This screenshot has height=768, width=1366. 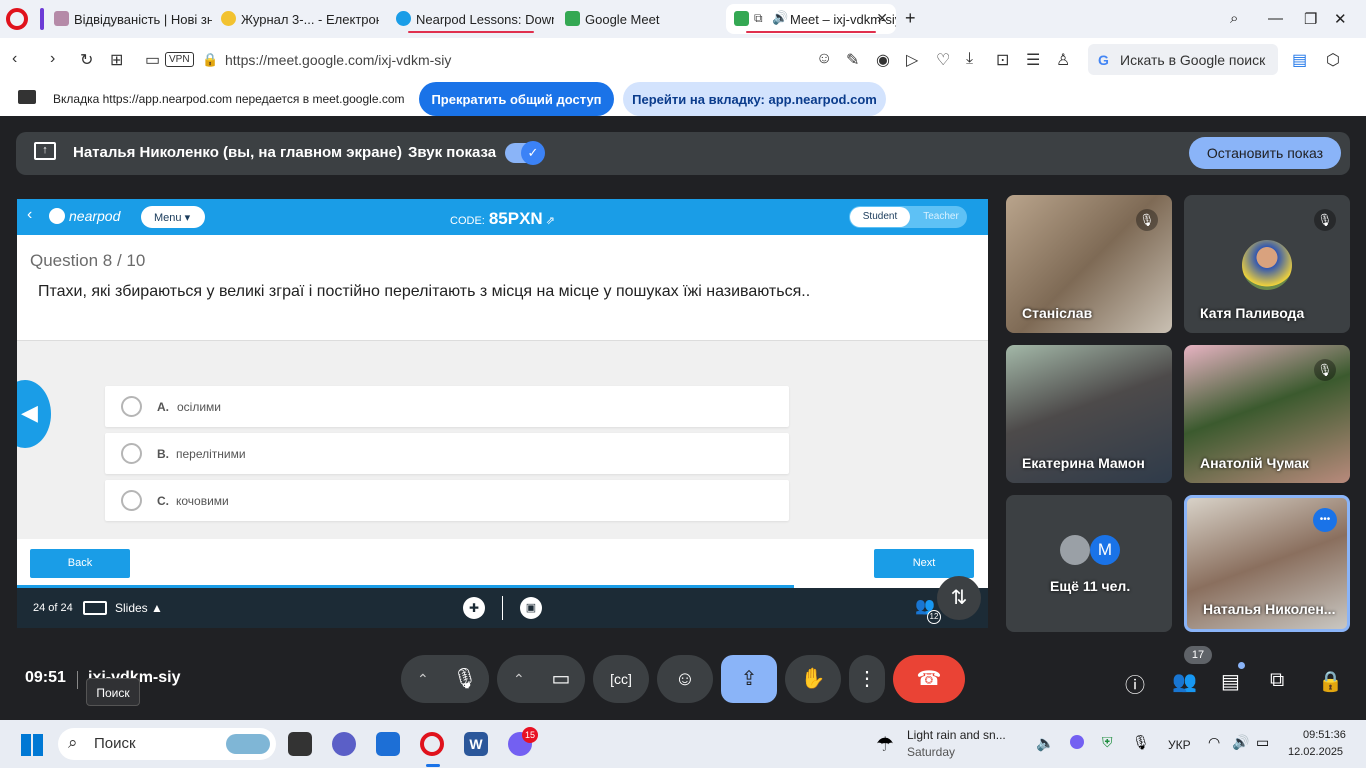 I want to click on nearpod-logo-text: nearpod, so click(x=95, y=216).